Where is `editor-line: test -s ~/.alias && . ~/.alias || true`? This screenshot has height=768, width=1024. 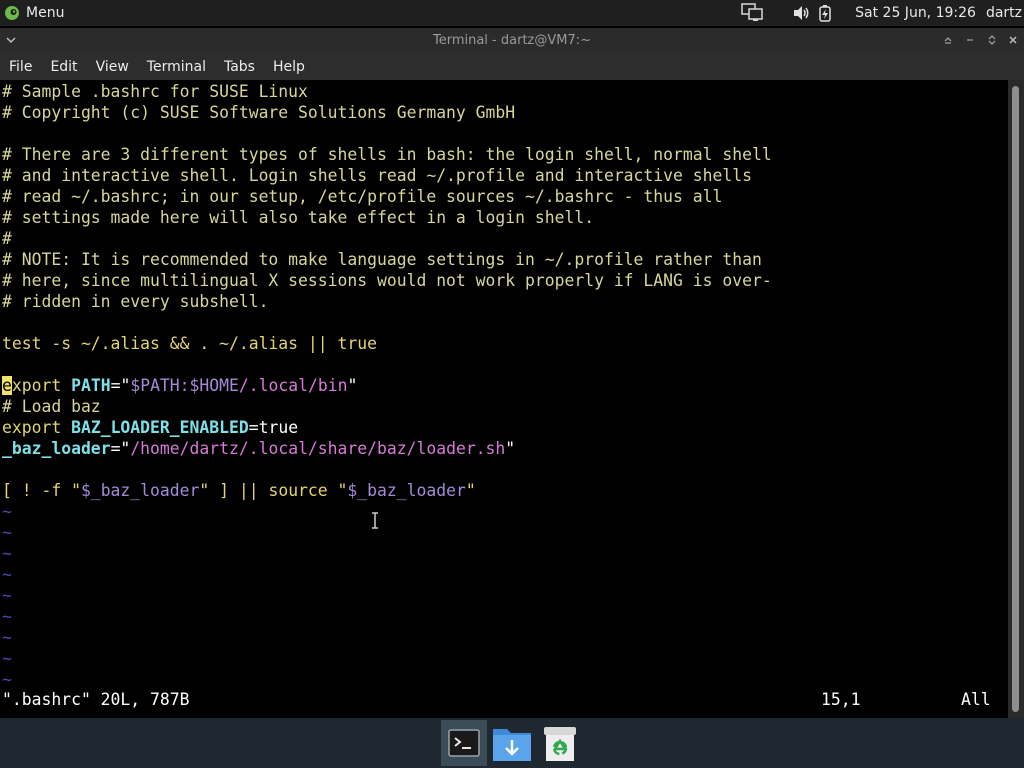
editor-line: test -s ~/.alias && . ~/.alias || true is located at coordinates (189, 343).